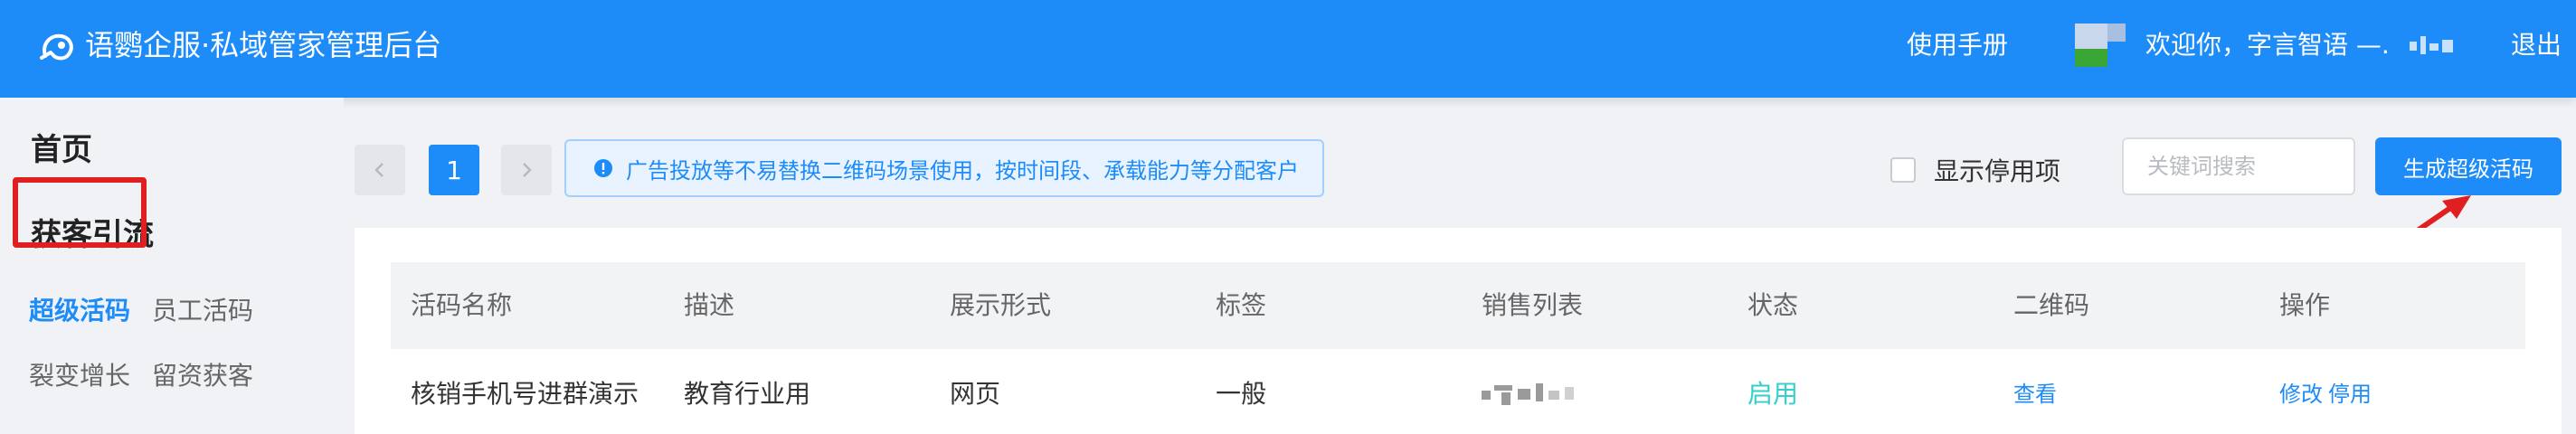 The width and height of the screenshot is (2576, 434). I want to click on parrot-logo-icon, so click(58, 47).